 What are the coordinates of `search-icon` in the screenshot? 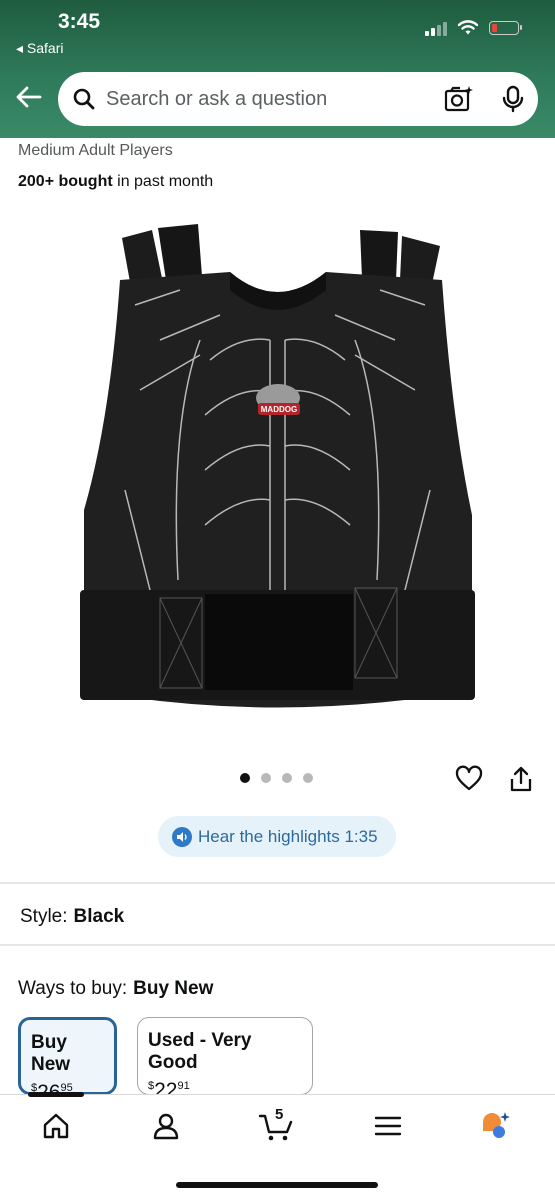 It's located at (84, 99).